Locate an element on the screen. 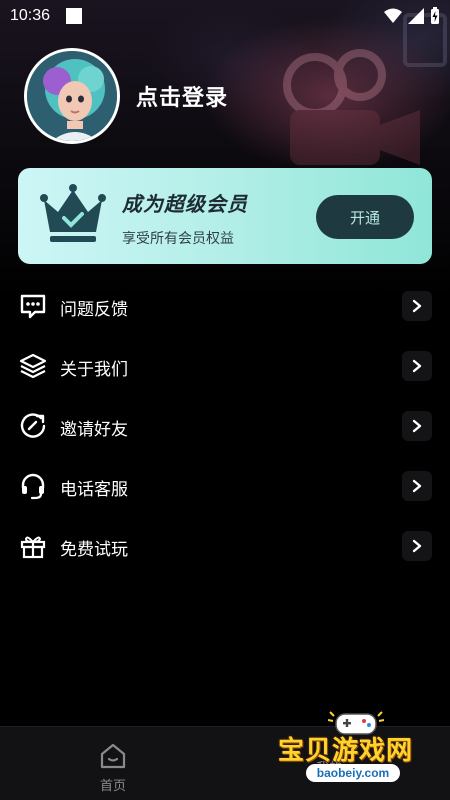 This screenshot has width=450, height=800. feedback-icon is located at coordinates (33, 306).